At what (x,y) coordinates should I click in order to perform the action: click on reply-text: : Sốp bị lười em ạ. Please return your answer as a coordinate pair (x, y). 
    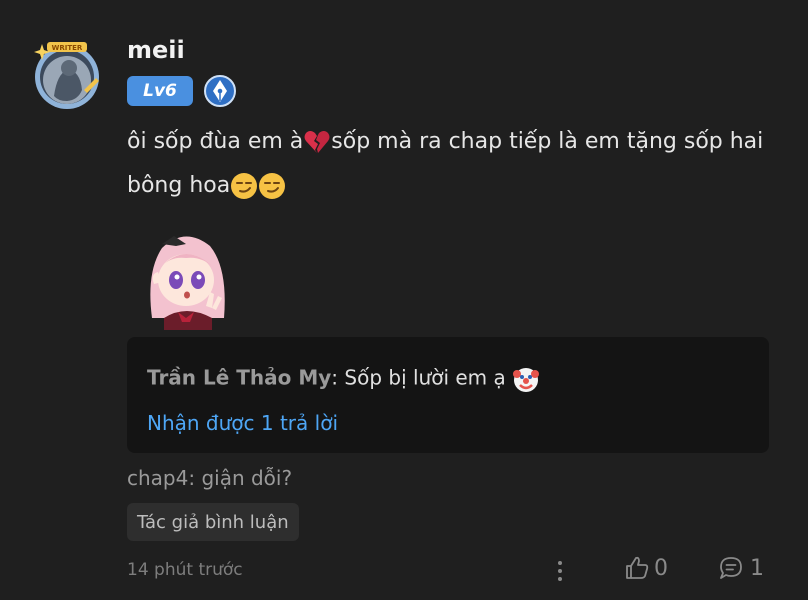
    Looking at the image, I should click on (418, 377).